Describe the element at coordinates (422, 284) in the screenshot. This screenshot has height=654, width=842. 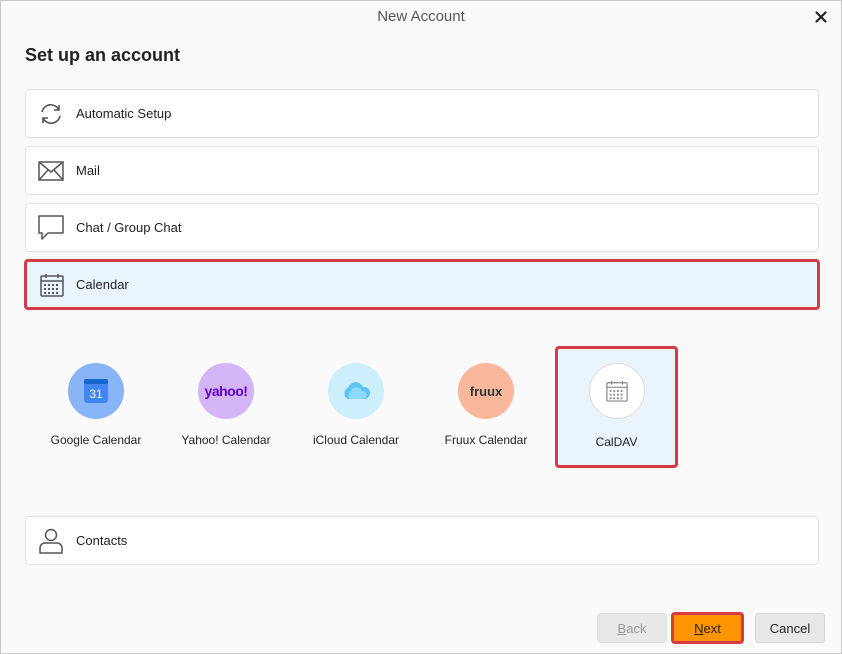
I see `row-calendar: Calendar` at that location.